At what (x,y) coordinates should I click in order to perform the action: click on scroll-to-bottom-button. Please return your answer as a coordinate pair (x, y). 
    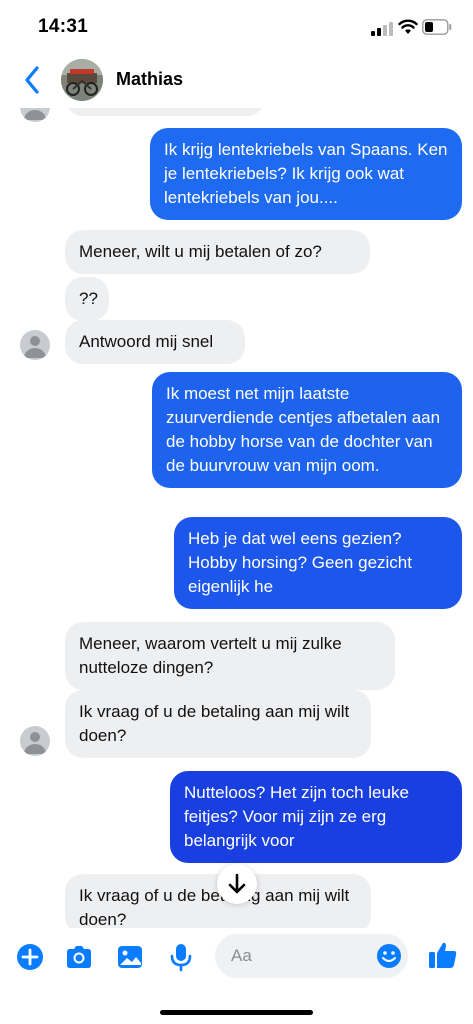
    Looking at the image, I should click on (237, 884).